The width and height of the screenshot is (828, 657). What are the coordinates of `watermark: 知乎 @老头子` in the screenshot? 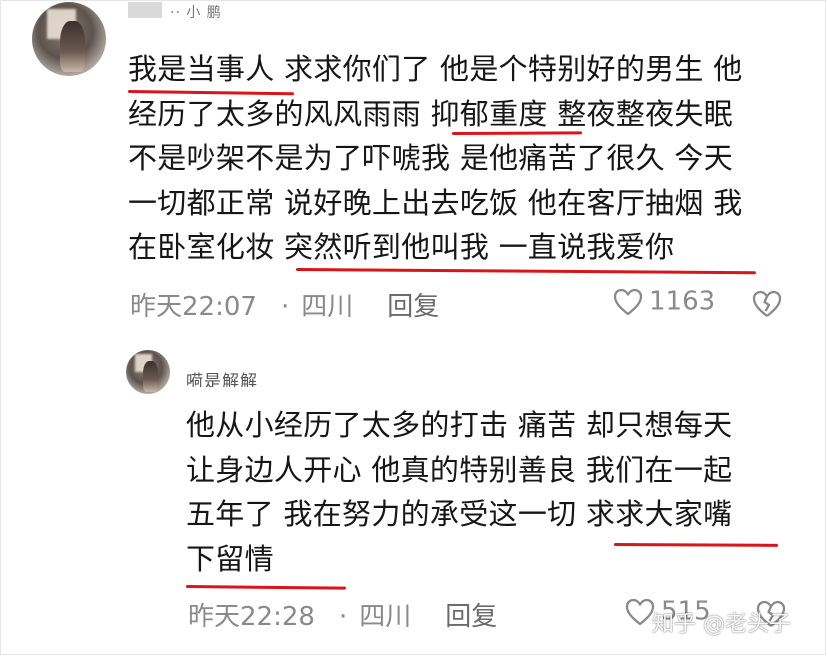 It's located at (721, 624).